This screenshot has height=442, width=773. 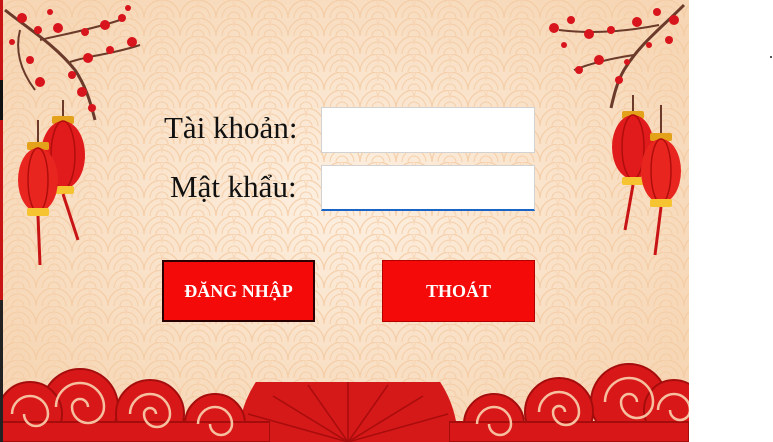 I want to click on plum-blossom-branch-icon, so click(x=617, y=56).